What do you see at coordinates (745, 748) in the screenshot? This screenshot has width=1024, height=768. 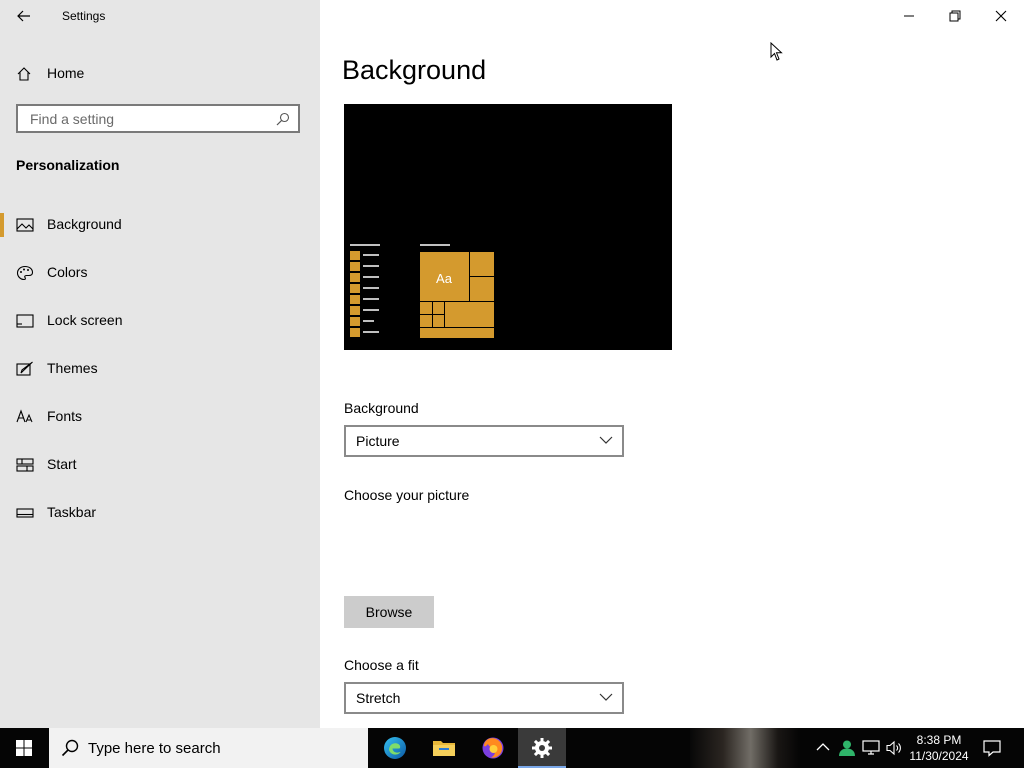 I see `desktop-wallpaper-peek` at bounding box center [745, 748].